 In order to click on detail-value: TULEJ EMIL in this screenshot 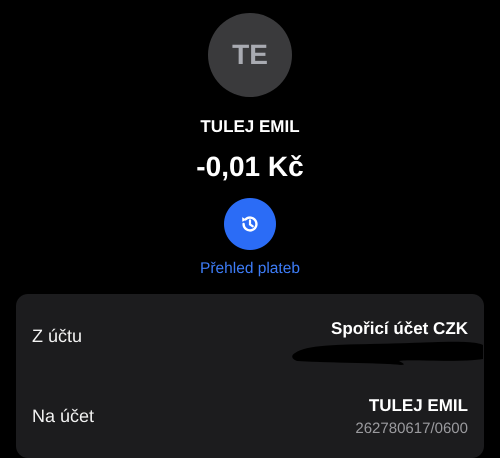, I will do `click(418, 406)`.